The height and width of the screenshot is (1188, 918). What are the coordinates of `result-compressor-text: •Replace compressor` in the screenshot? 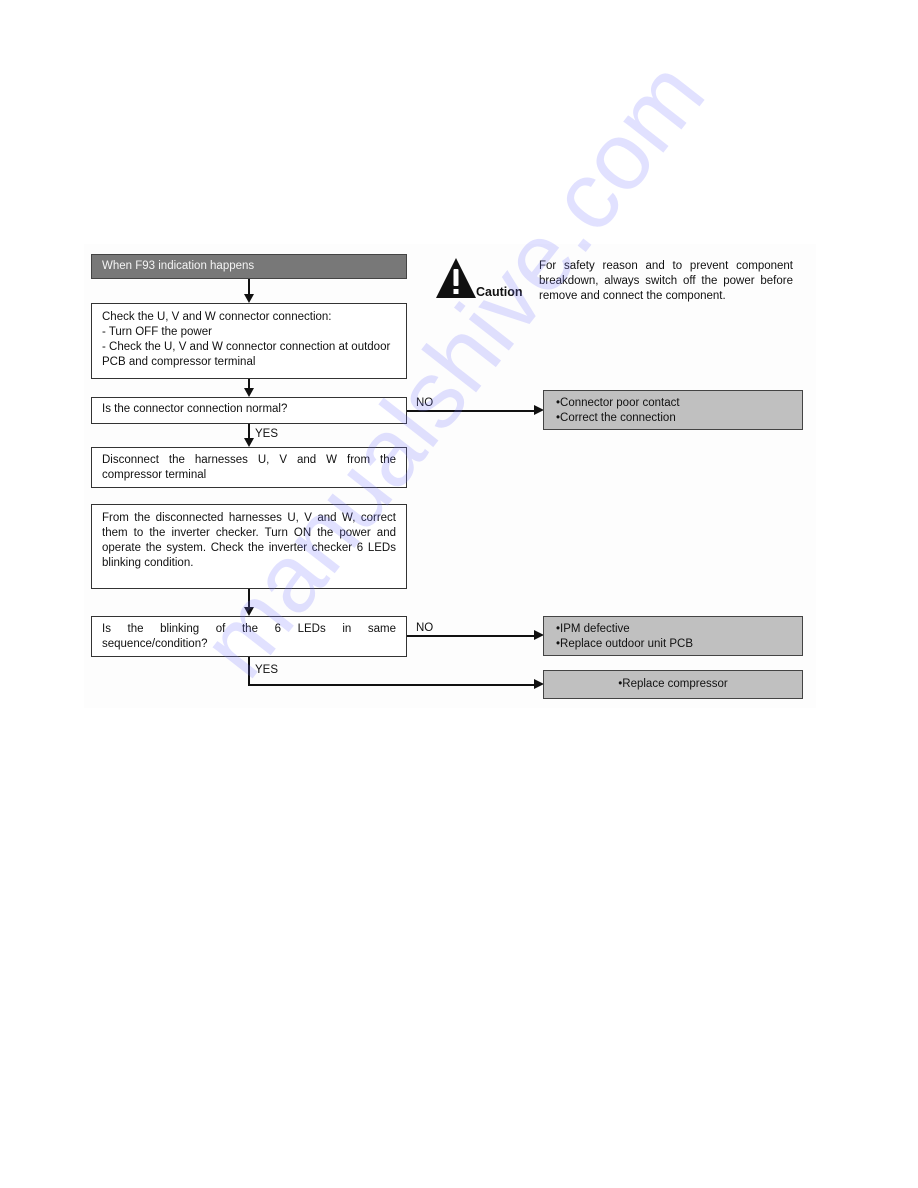 It's located at (673, 684).